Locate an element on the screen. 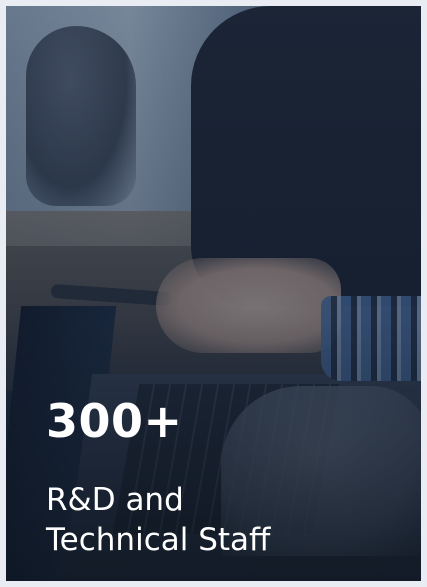 This screenshot has height=587, width=427. stat-caption-line-1: R&D and is located at coordinates (115, 500).